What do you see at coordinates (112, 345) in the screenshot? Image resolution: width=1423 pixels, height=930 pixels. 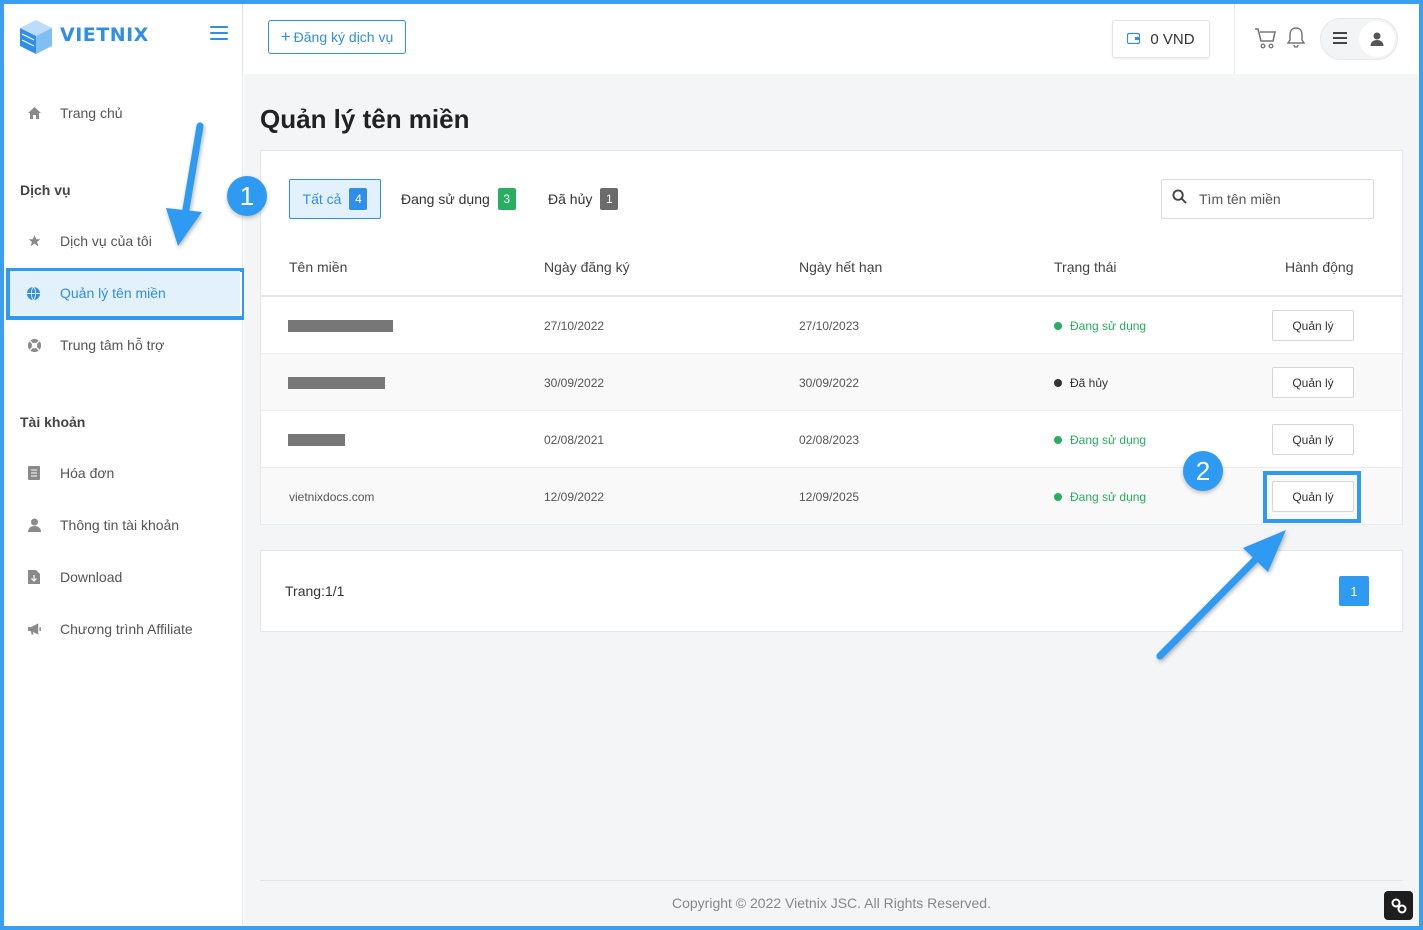 I see `sidebar-item-label: Trung tâm hỗ trợ` at bounding box center [112, 345].